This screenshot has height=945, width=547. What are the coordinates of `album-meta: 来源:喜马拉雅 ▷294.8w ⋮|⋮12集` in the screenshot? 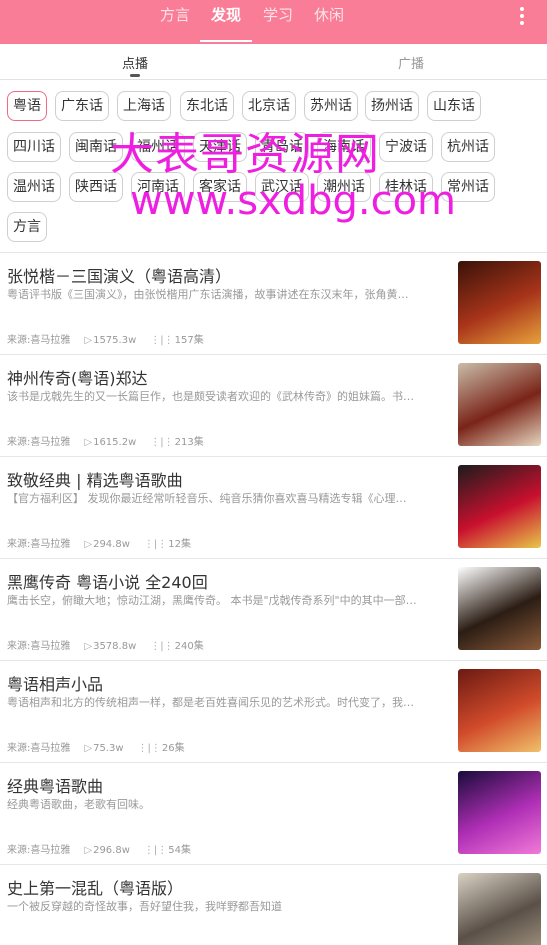 It's located at (106, 542).